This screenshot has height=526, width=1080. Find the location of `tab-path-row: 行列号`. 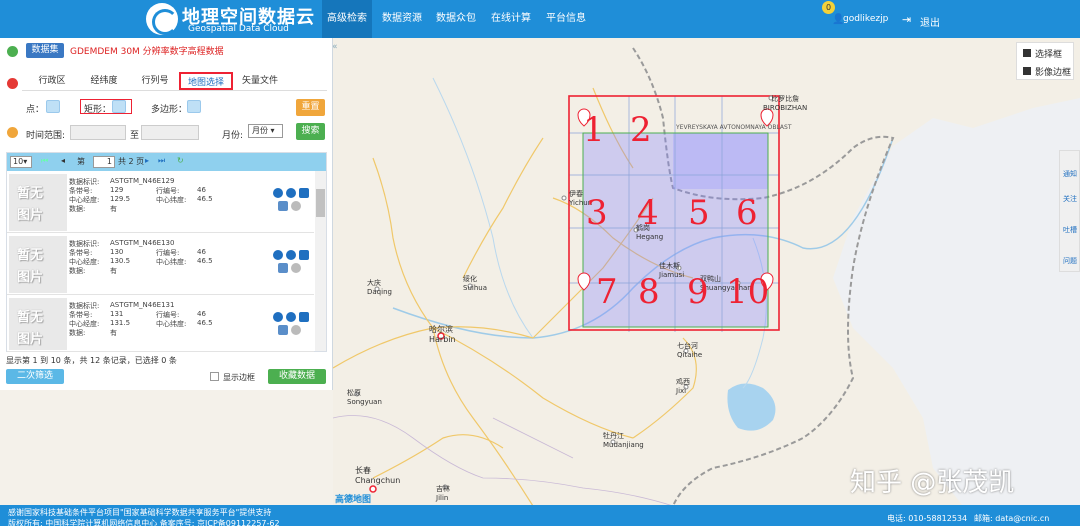

tab-path-row: 行列号 is located at coordinates (155, 81).